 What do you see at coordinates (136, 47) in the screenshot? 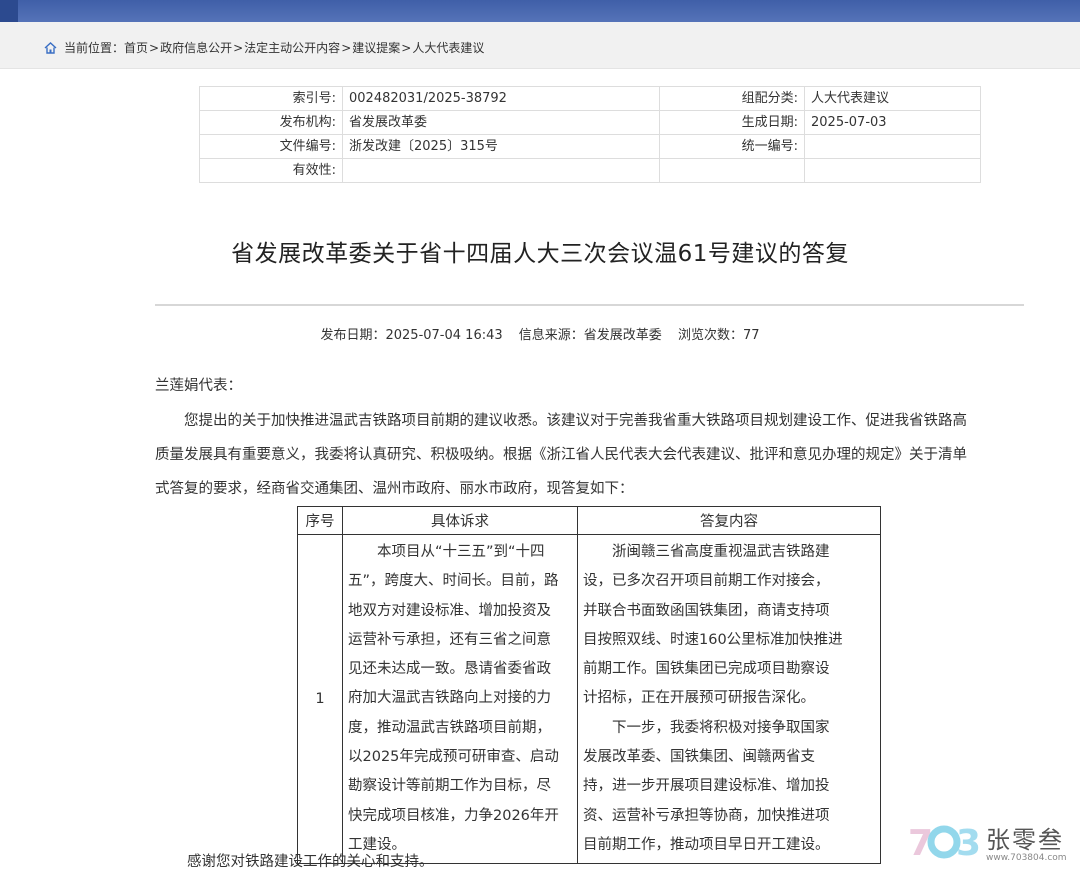
I see `breadcrumb-item-home: 首页` at bounding box center [136, 47].